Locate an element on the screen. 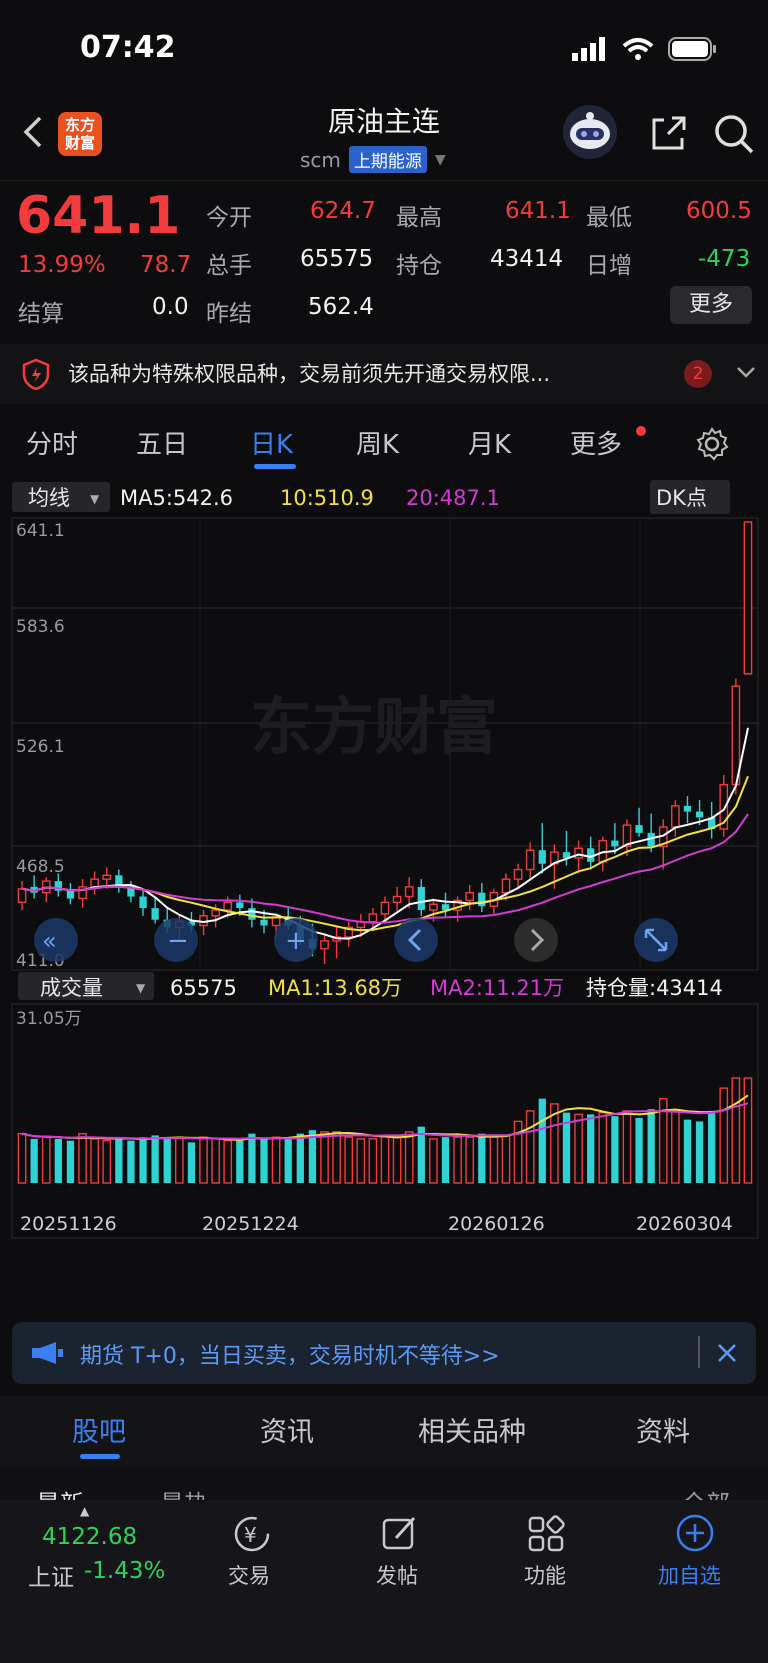 This screenshot has height=1663, width=768. scroll-left-button is located at coordinates (416, 940).